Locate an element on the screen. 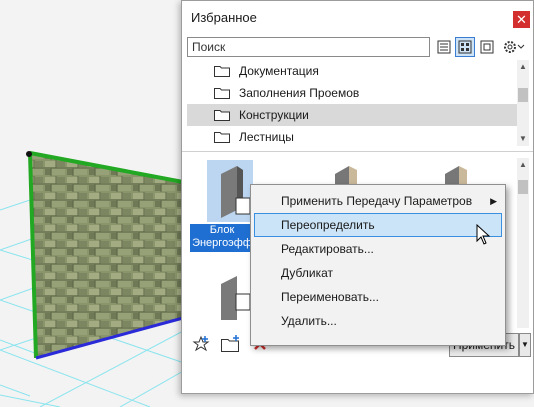 The height and width of the screenshot is (407, 534). mouse-cursor-icon is located at coordinates (483, 234).